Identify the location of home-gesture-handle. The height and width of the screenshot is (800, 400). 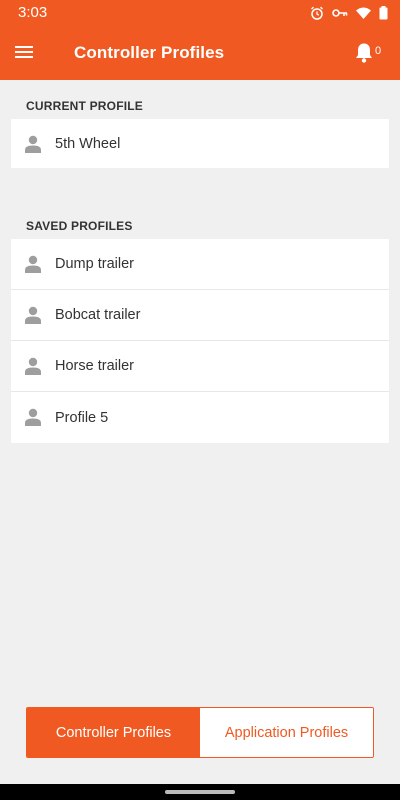
(200, 792).